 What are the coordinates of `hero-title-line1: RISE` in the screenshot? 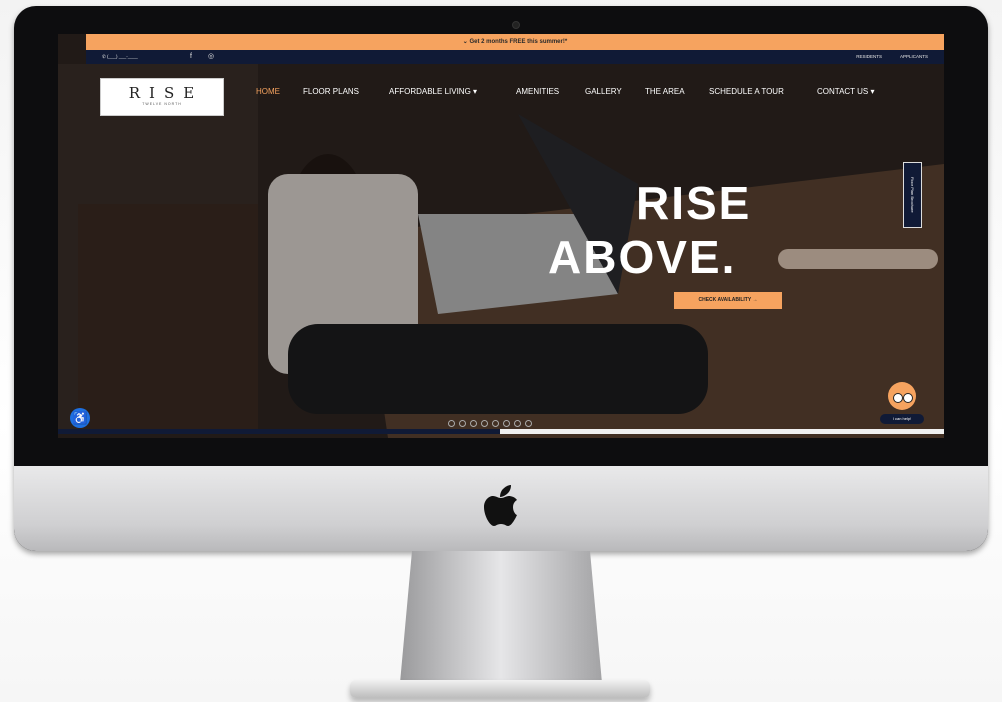 It's located at (694, 203).